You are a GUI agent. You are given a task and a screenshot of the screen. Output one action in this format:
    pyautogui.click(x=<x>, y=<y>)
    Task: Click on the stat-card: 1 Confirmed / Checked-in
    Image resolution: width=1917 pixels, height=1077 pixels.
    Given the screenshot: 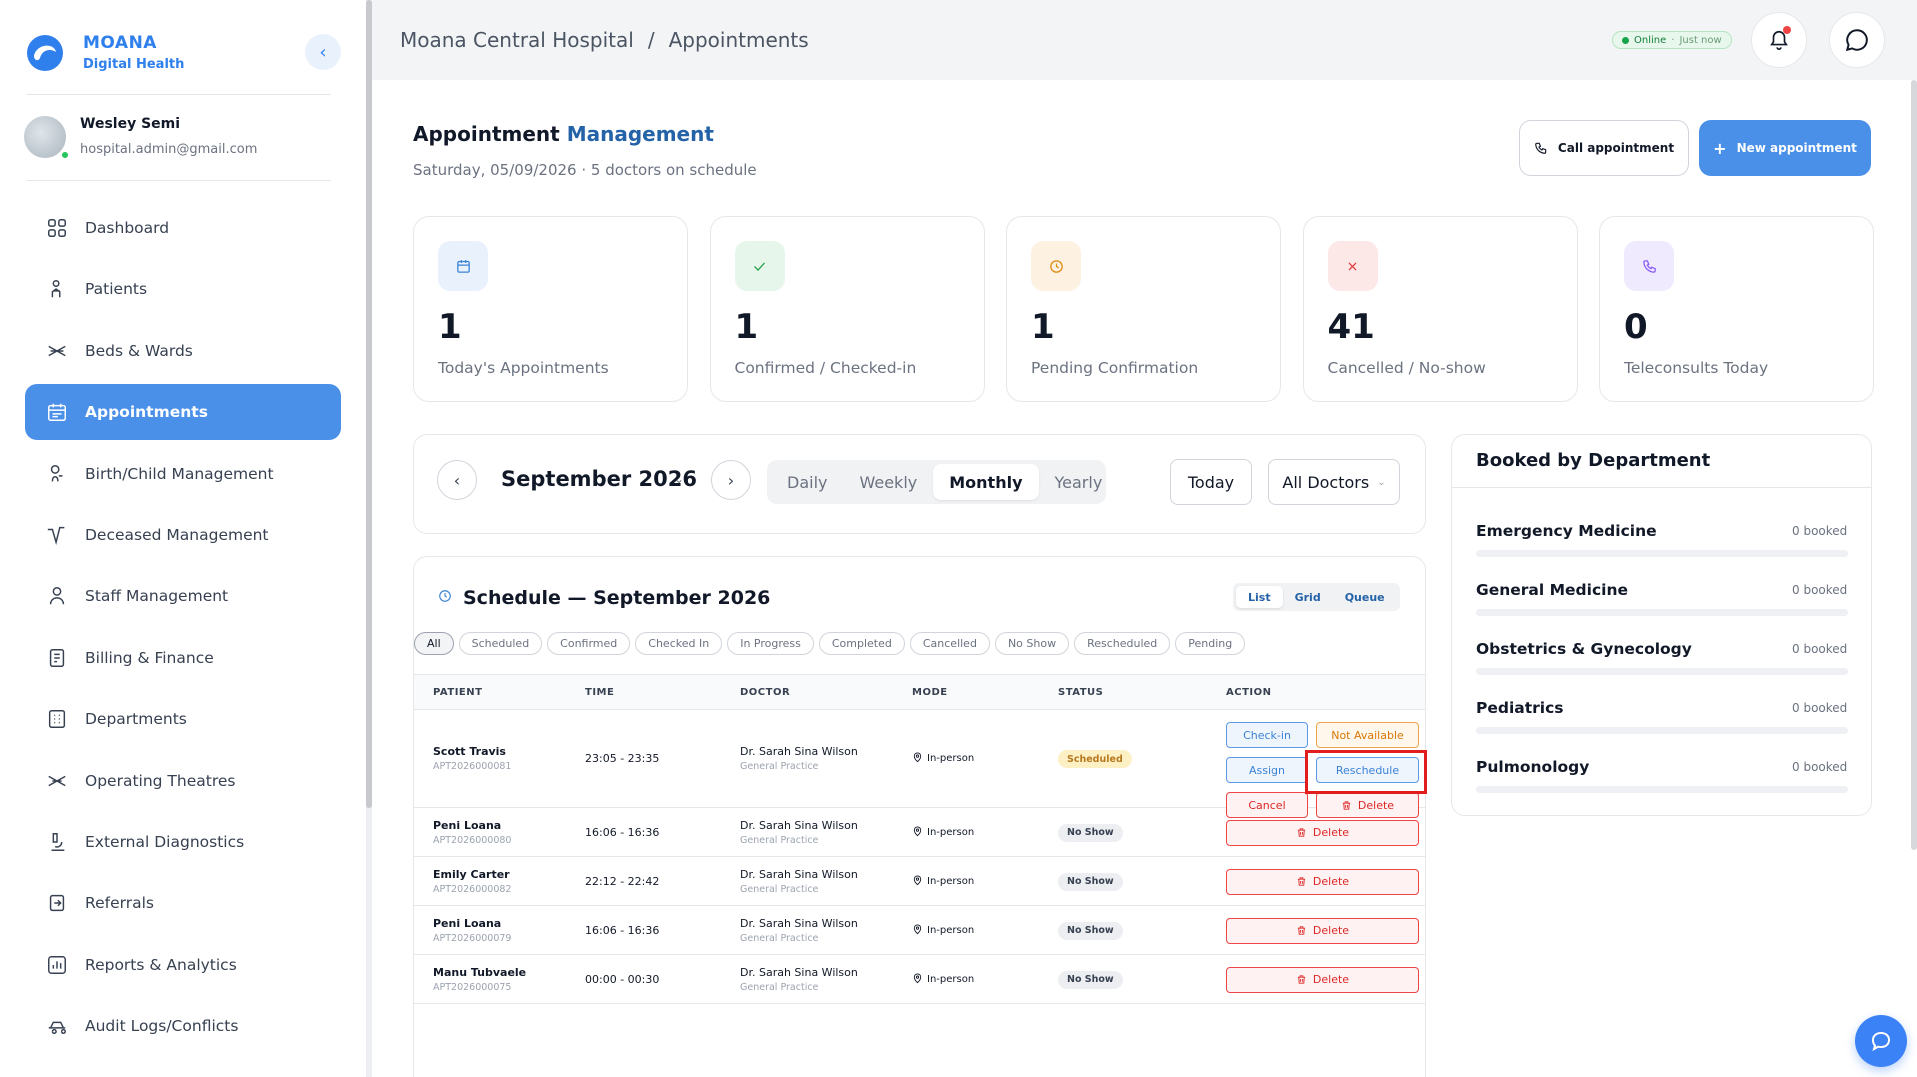 What is the action you would take?
    pyautogui.click(x=847, y=309)
    